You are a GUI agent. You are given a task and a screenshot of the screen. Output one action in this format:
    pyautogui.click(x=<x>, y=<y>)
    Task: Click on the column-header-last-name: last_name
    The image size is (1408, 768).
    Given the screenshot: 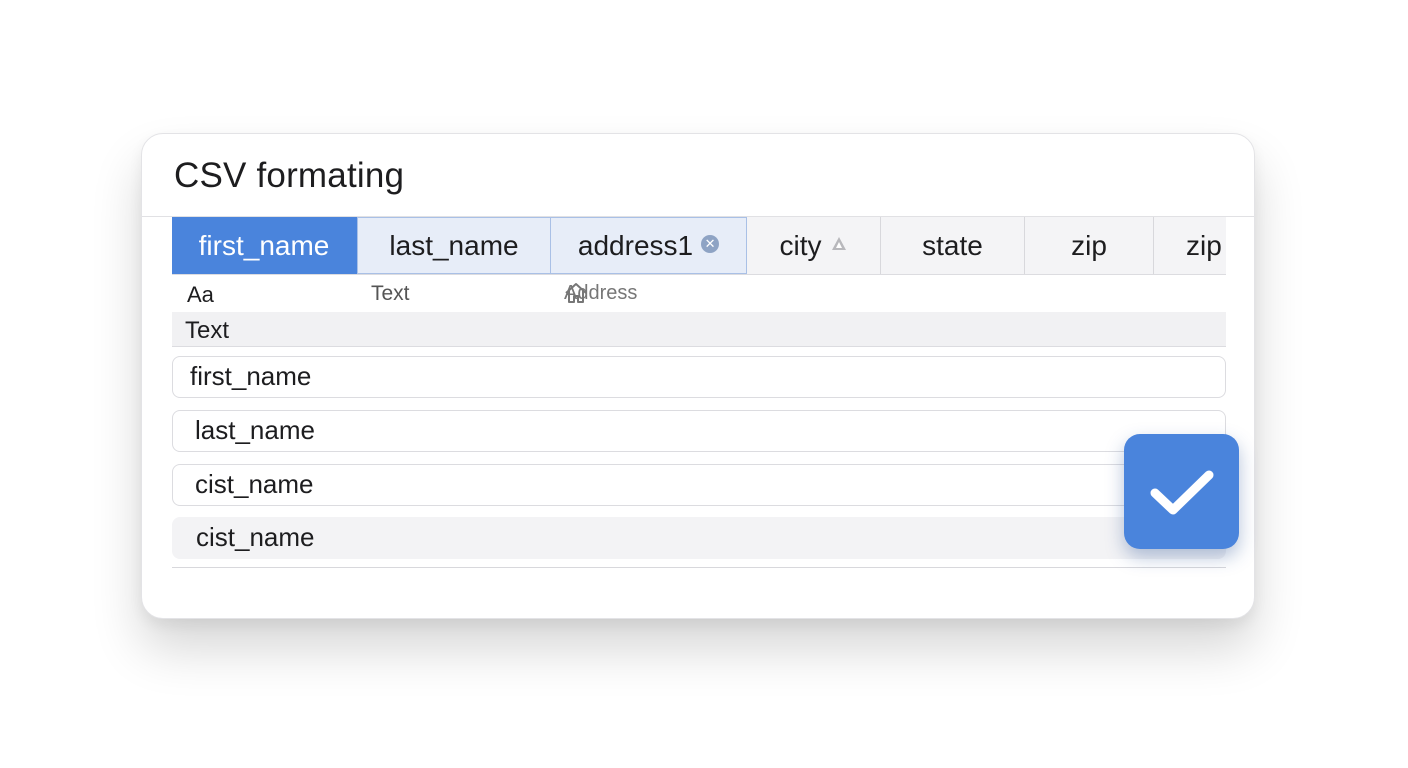 What is the action you would take?
    pyautogui.click(x=454, y=245)
    